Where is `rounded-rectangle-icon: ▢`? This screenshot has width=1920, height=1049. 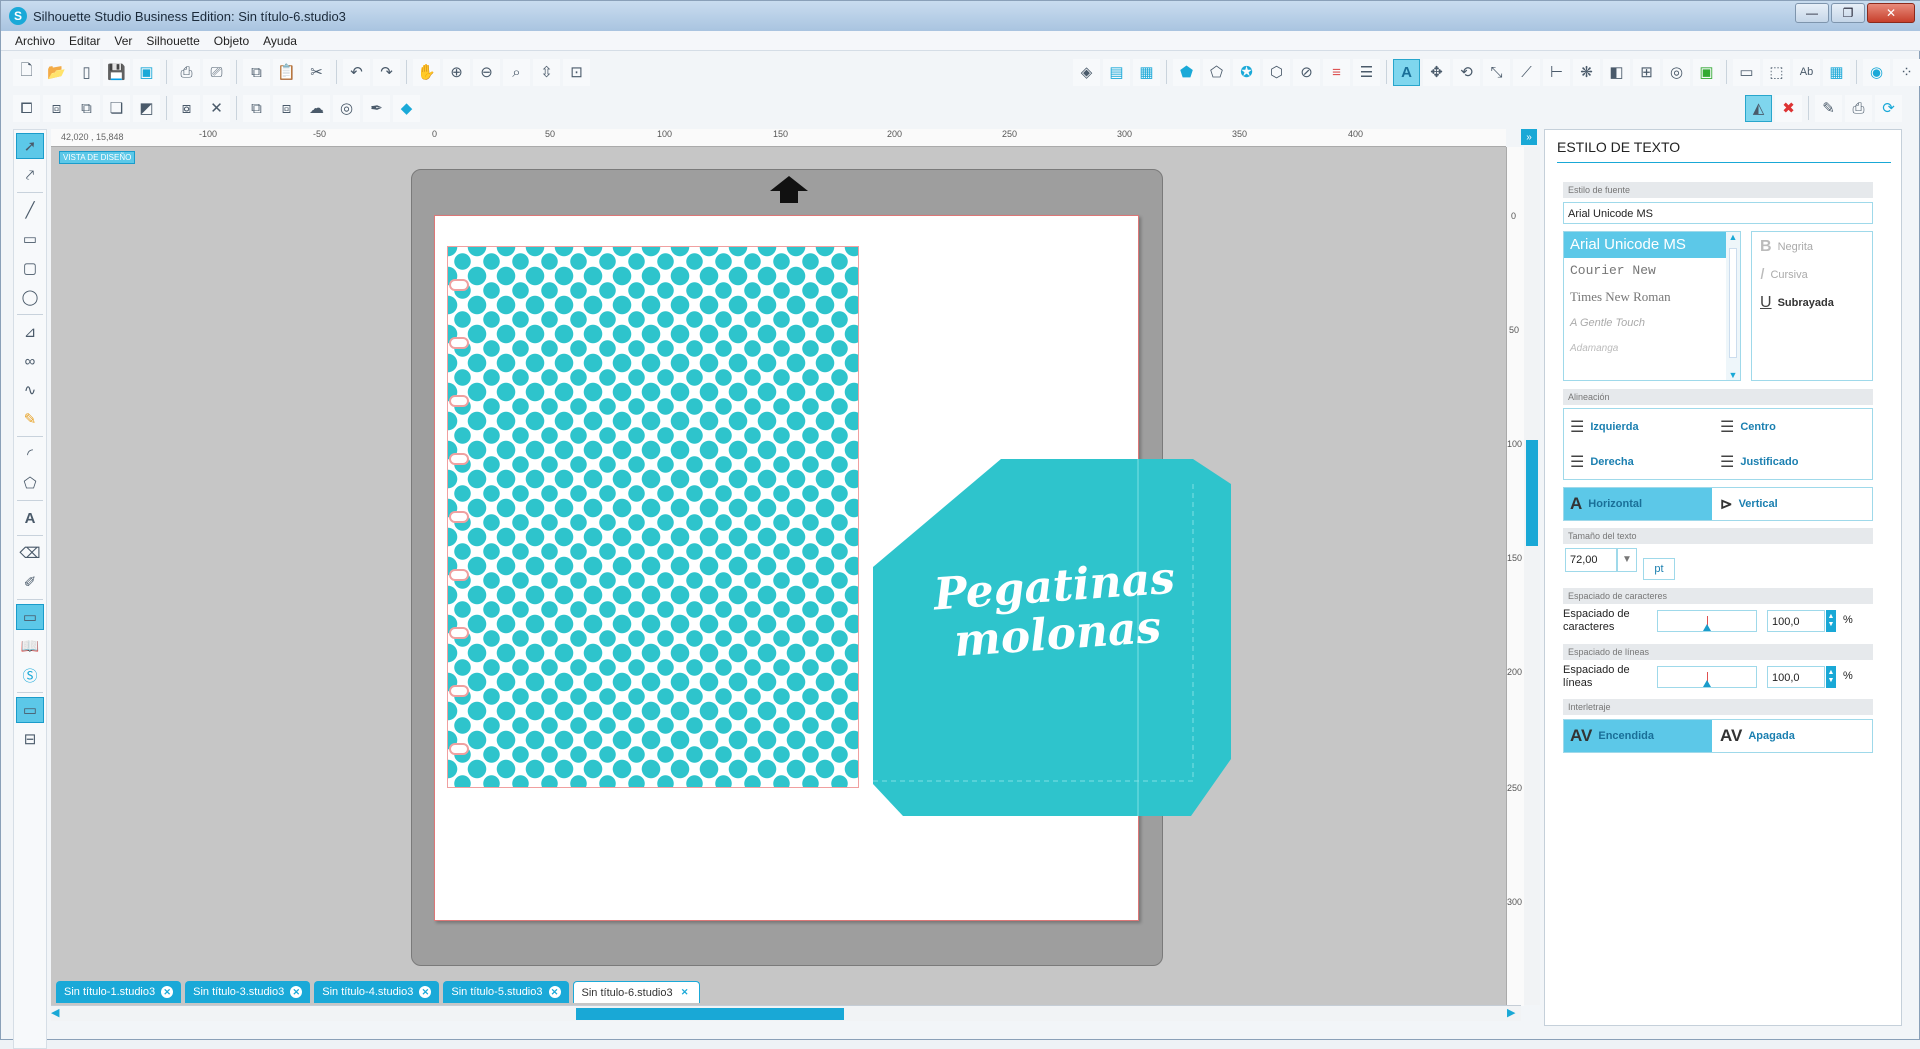 rounded-rectangle-icon: ▢ is located at coordinates (30, 268).